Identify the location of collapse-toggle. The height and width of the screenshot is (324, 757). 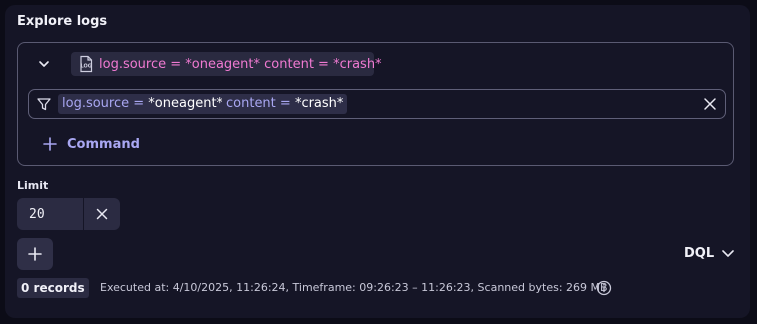
(44, 64).